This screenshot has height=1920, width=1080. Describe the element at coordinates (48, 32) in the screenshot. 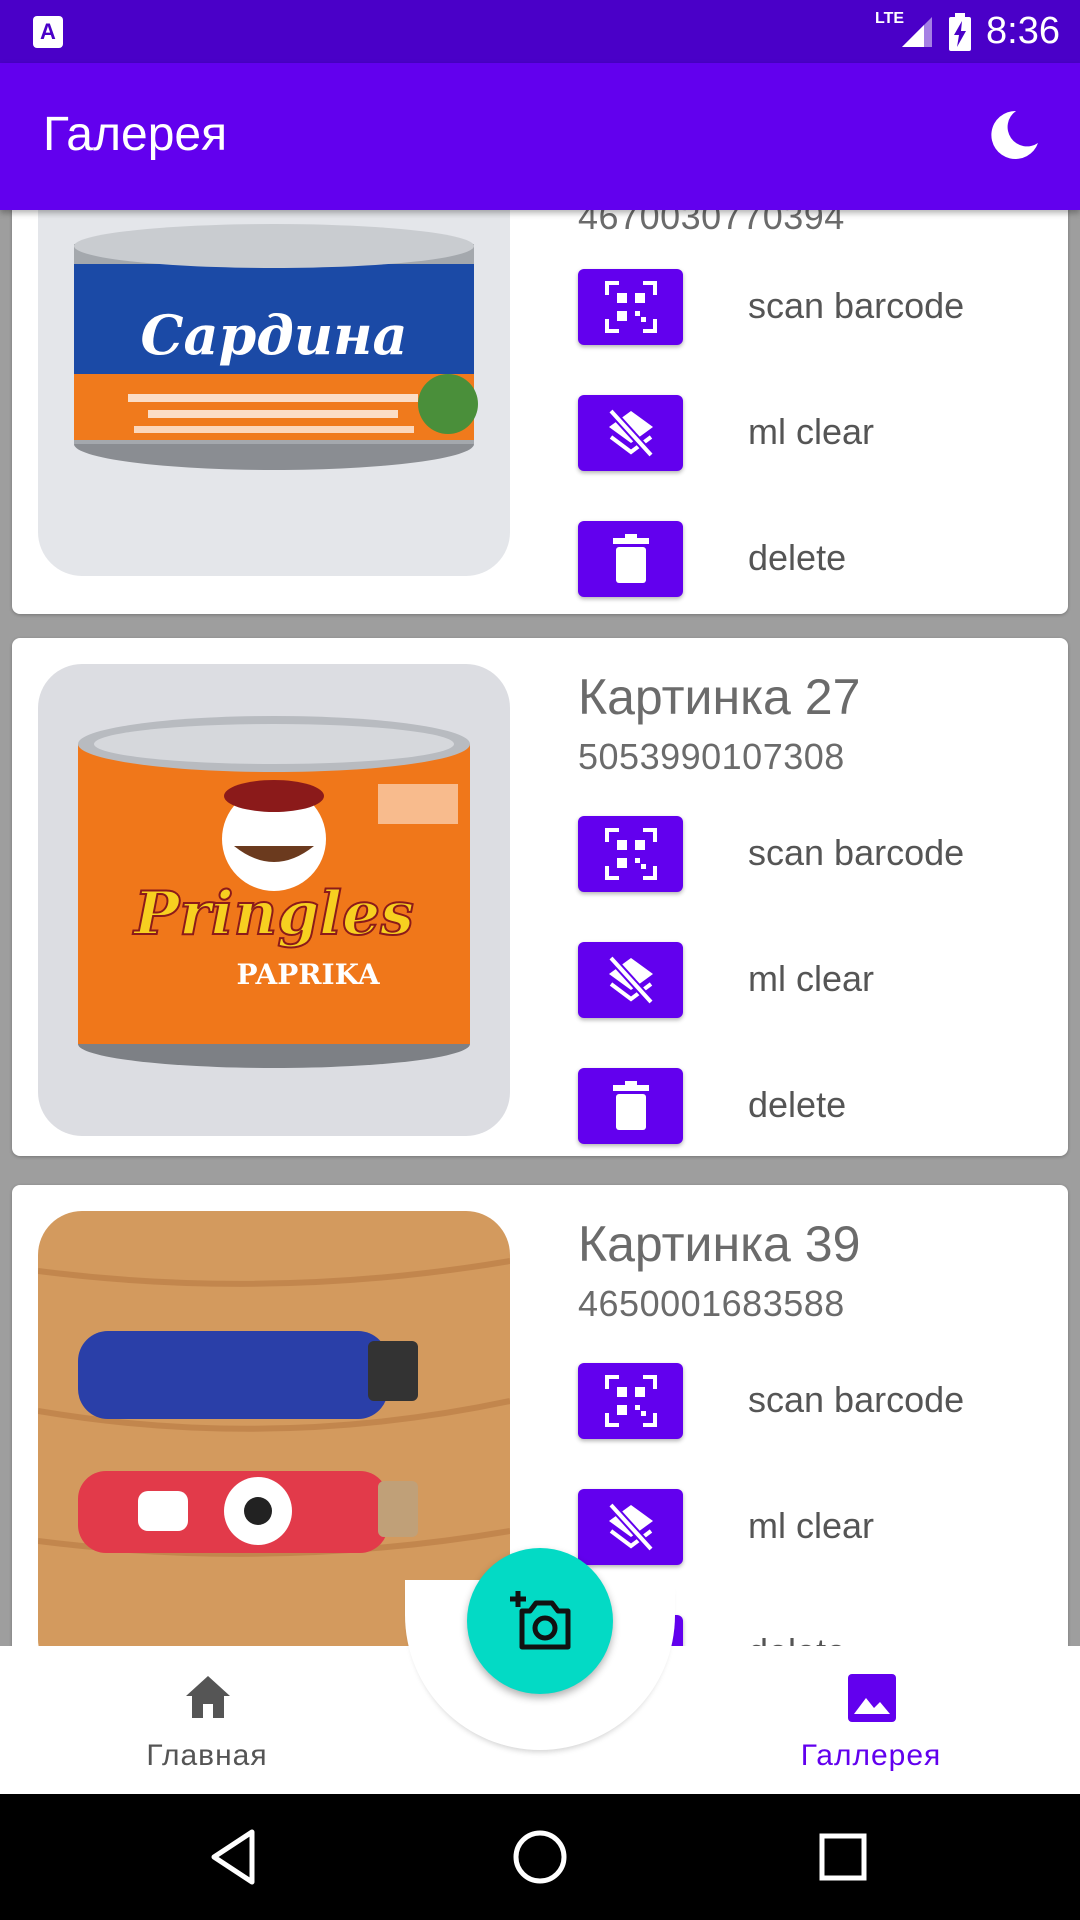

I see `app-notification-icon: A` at that location.